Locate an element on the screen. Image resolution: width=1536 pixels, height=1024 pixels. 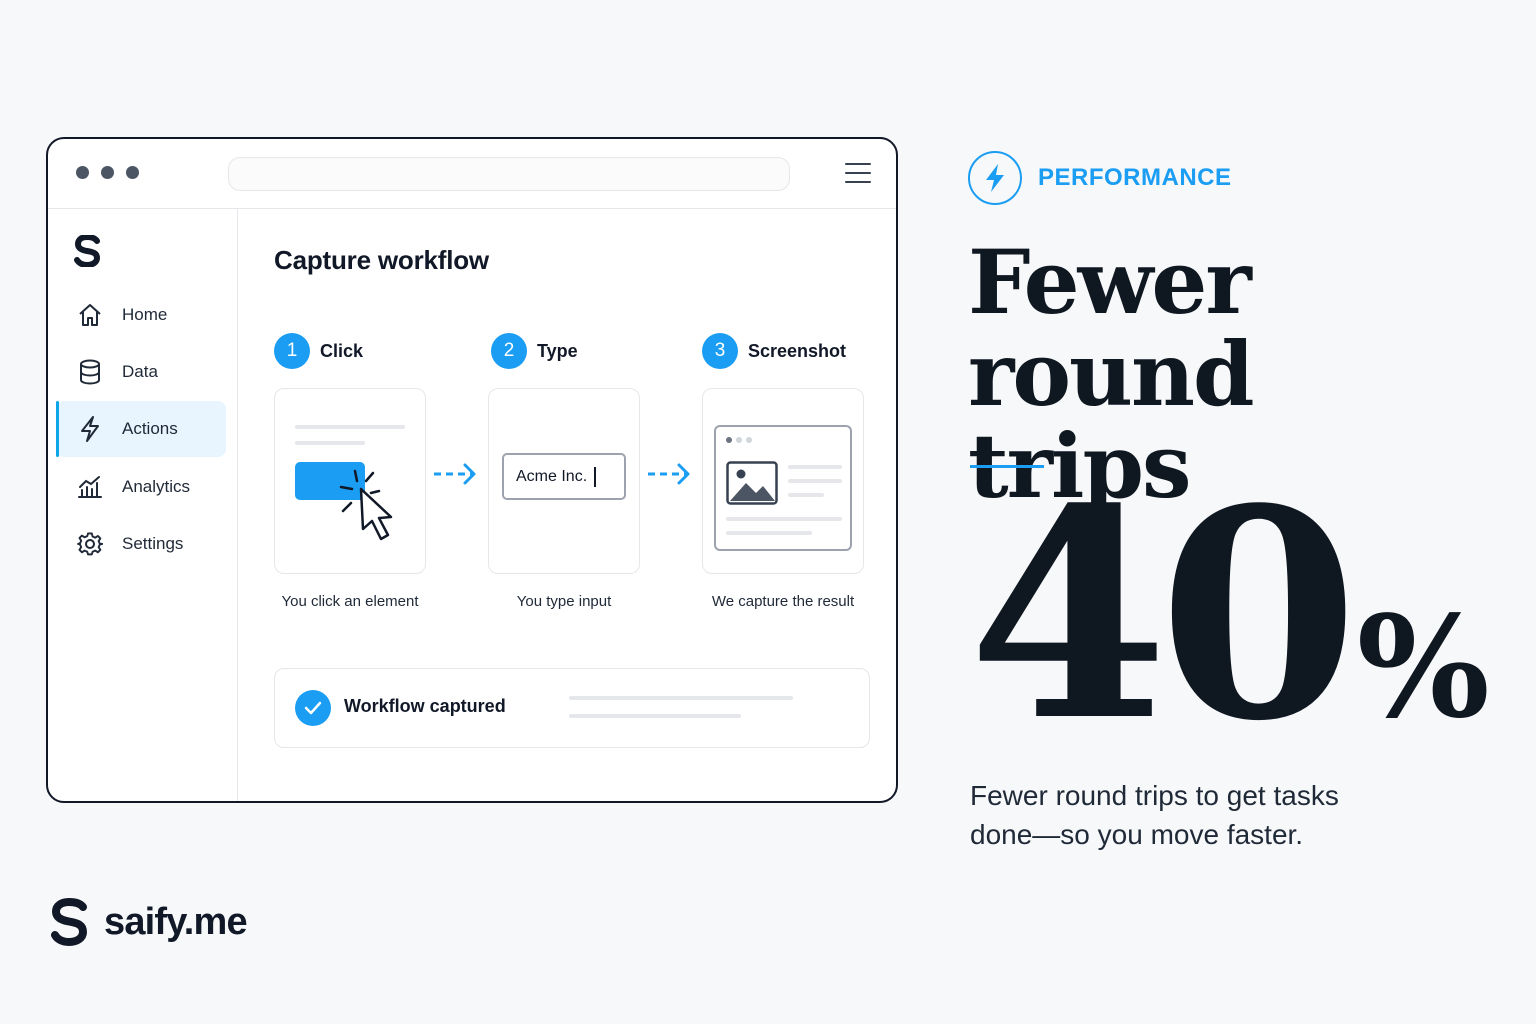
headline-line: Fewer is located at coordinates (1110, 282).